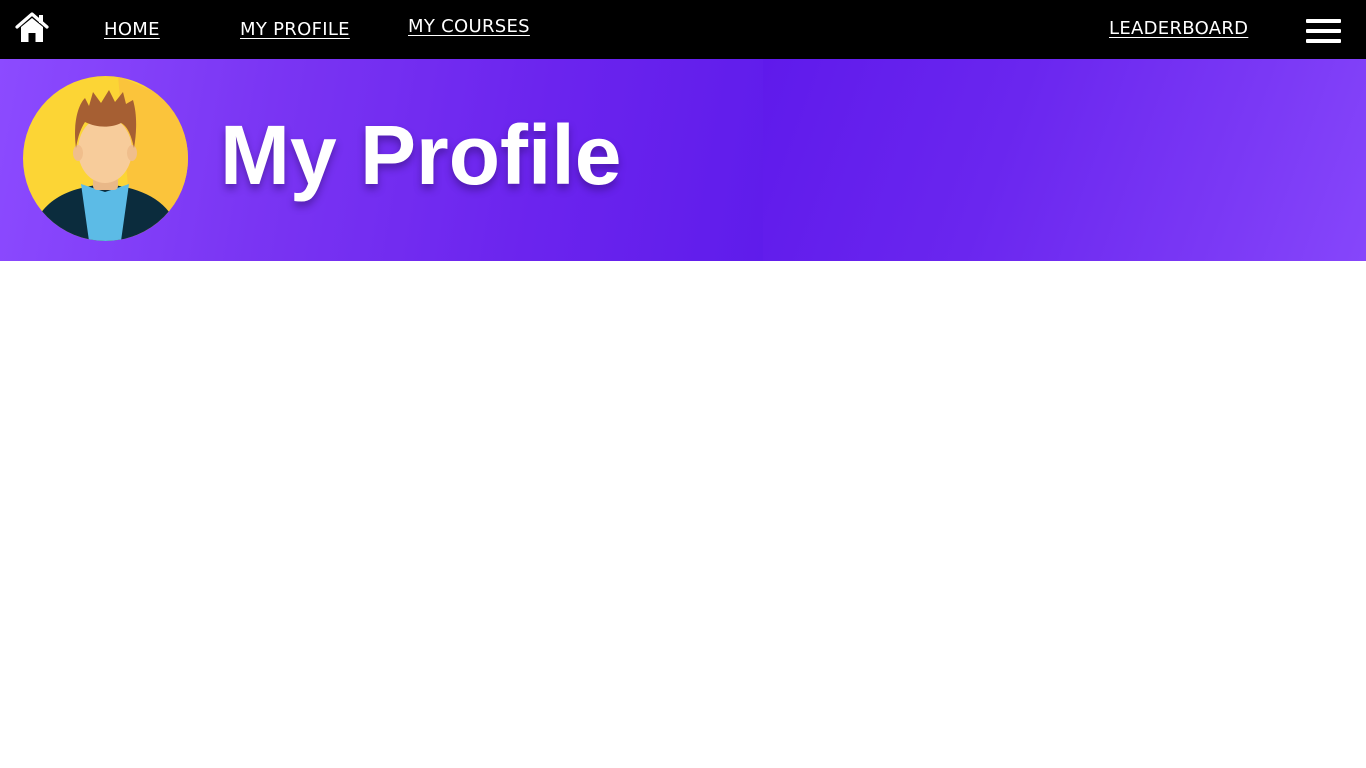 This screenshot has height=768, width=1366. I want to click on banner-right-panel, so click(1064, 160).